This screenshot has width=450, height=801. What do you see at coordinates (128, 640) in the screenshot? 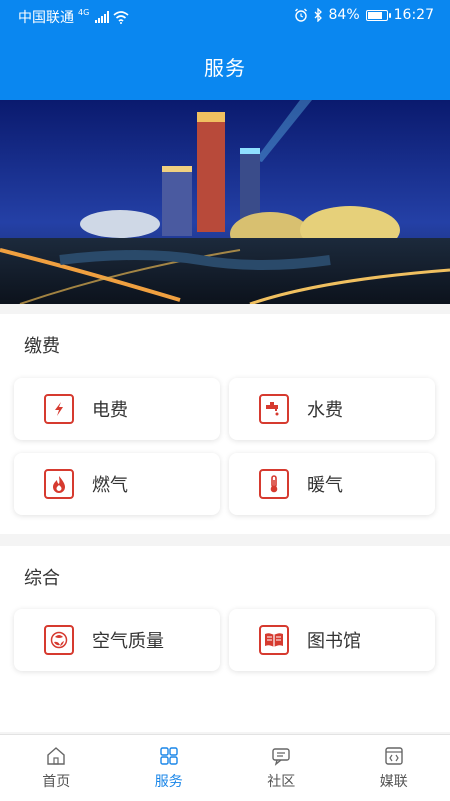
I see `air-quality-label: 空气质量` at bounding box center [128, 640].